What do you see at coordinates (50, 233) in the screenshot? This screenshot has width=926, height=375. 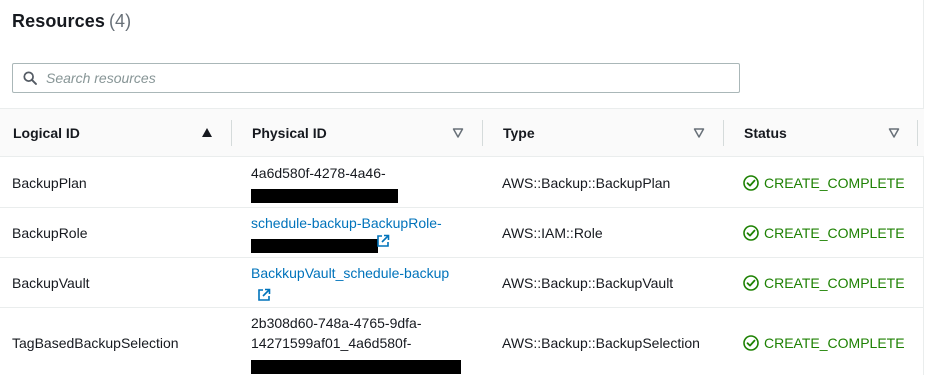 I see `logical-id-cell: BackupRole` at bounding box center [50, 233].